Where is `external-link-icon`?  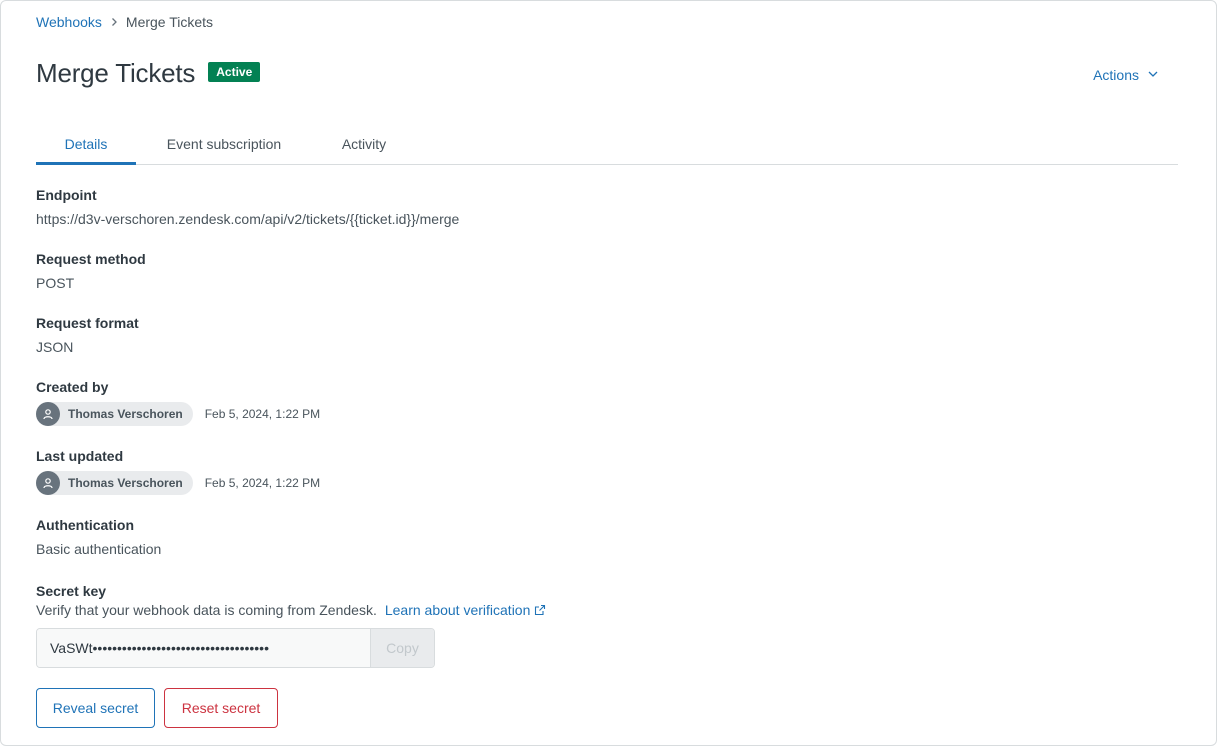
external-link-icon is located at coordinates (540, 610).